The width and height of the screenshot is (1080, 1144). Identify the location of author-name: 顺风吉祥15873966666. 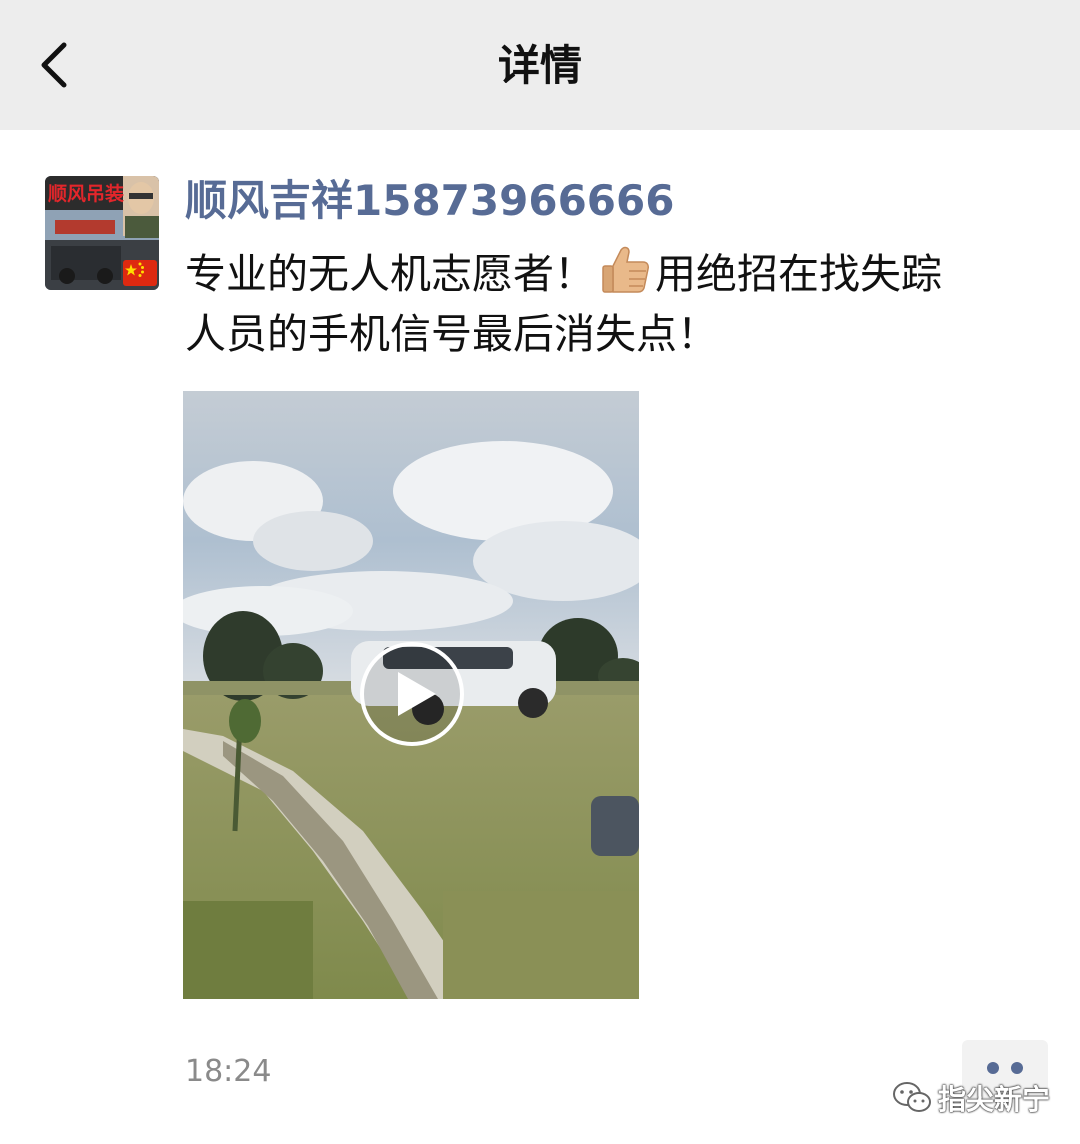
(429, 201).